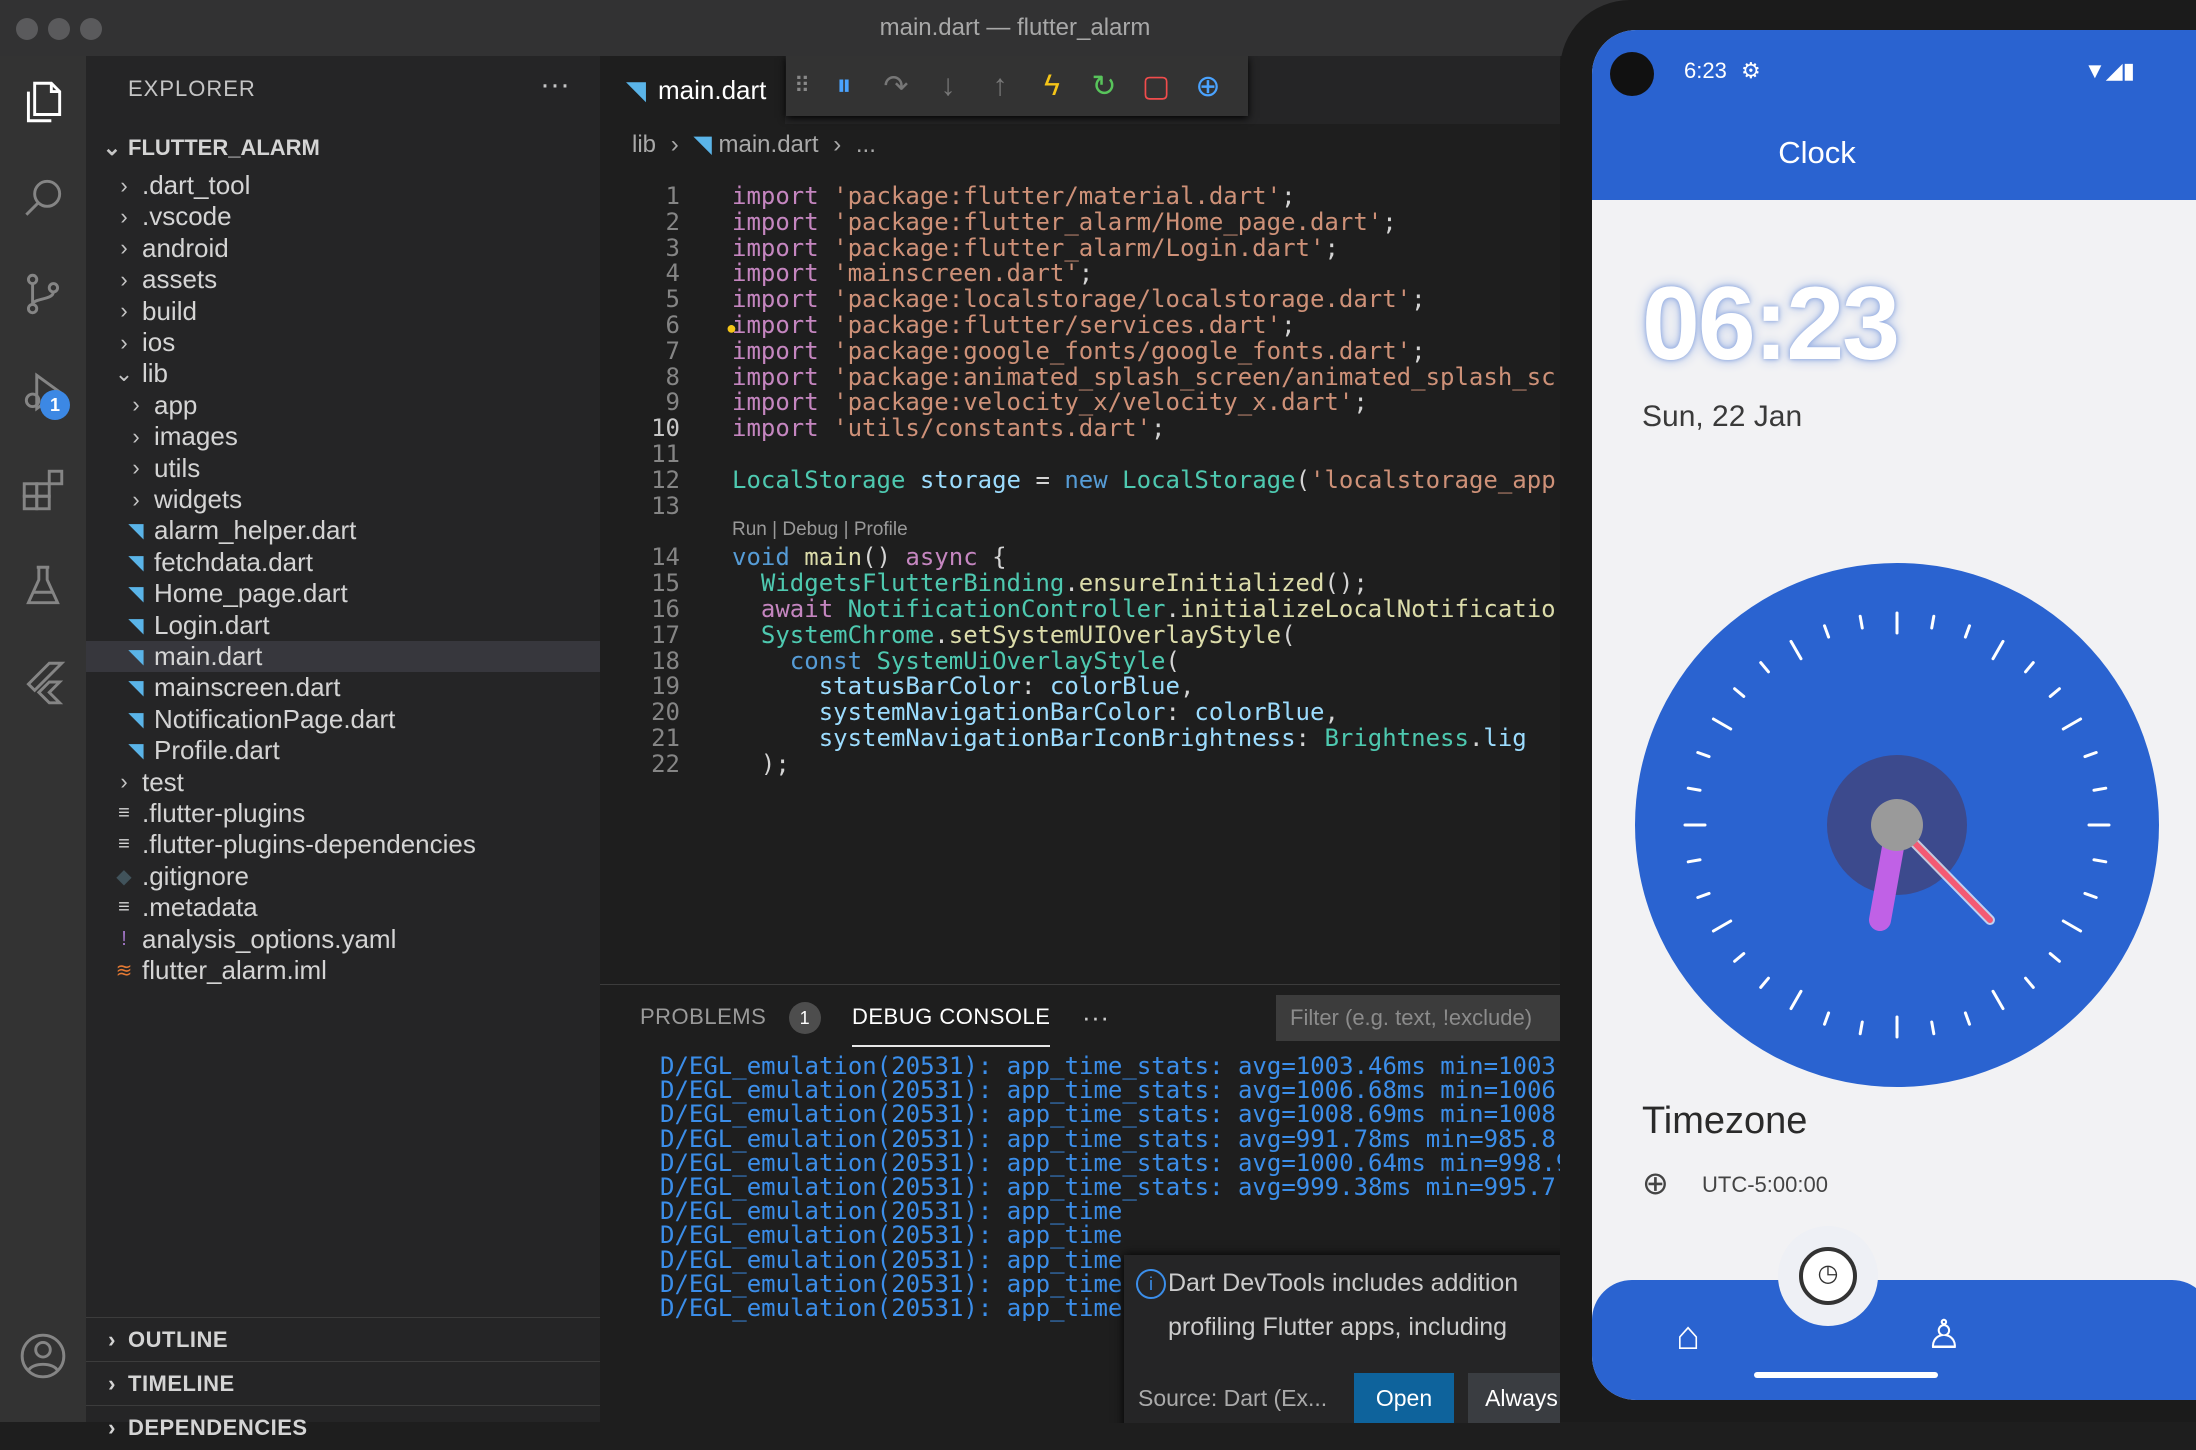 The image size is (2196, 1450). What do you see at coordinates (234, 970) in the screenshot?
I see `explorer-item-label: flutter_alarm.iml` at bounding box center [234, 970].